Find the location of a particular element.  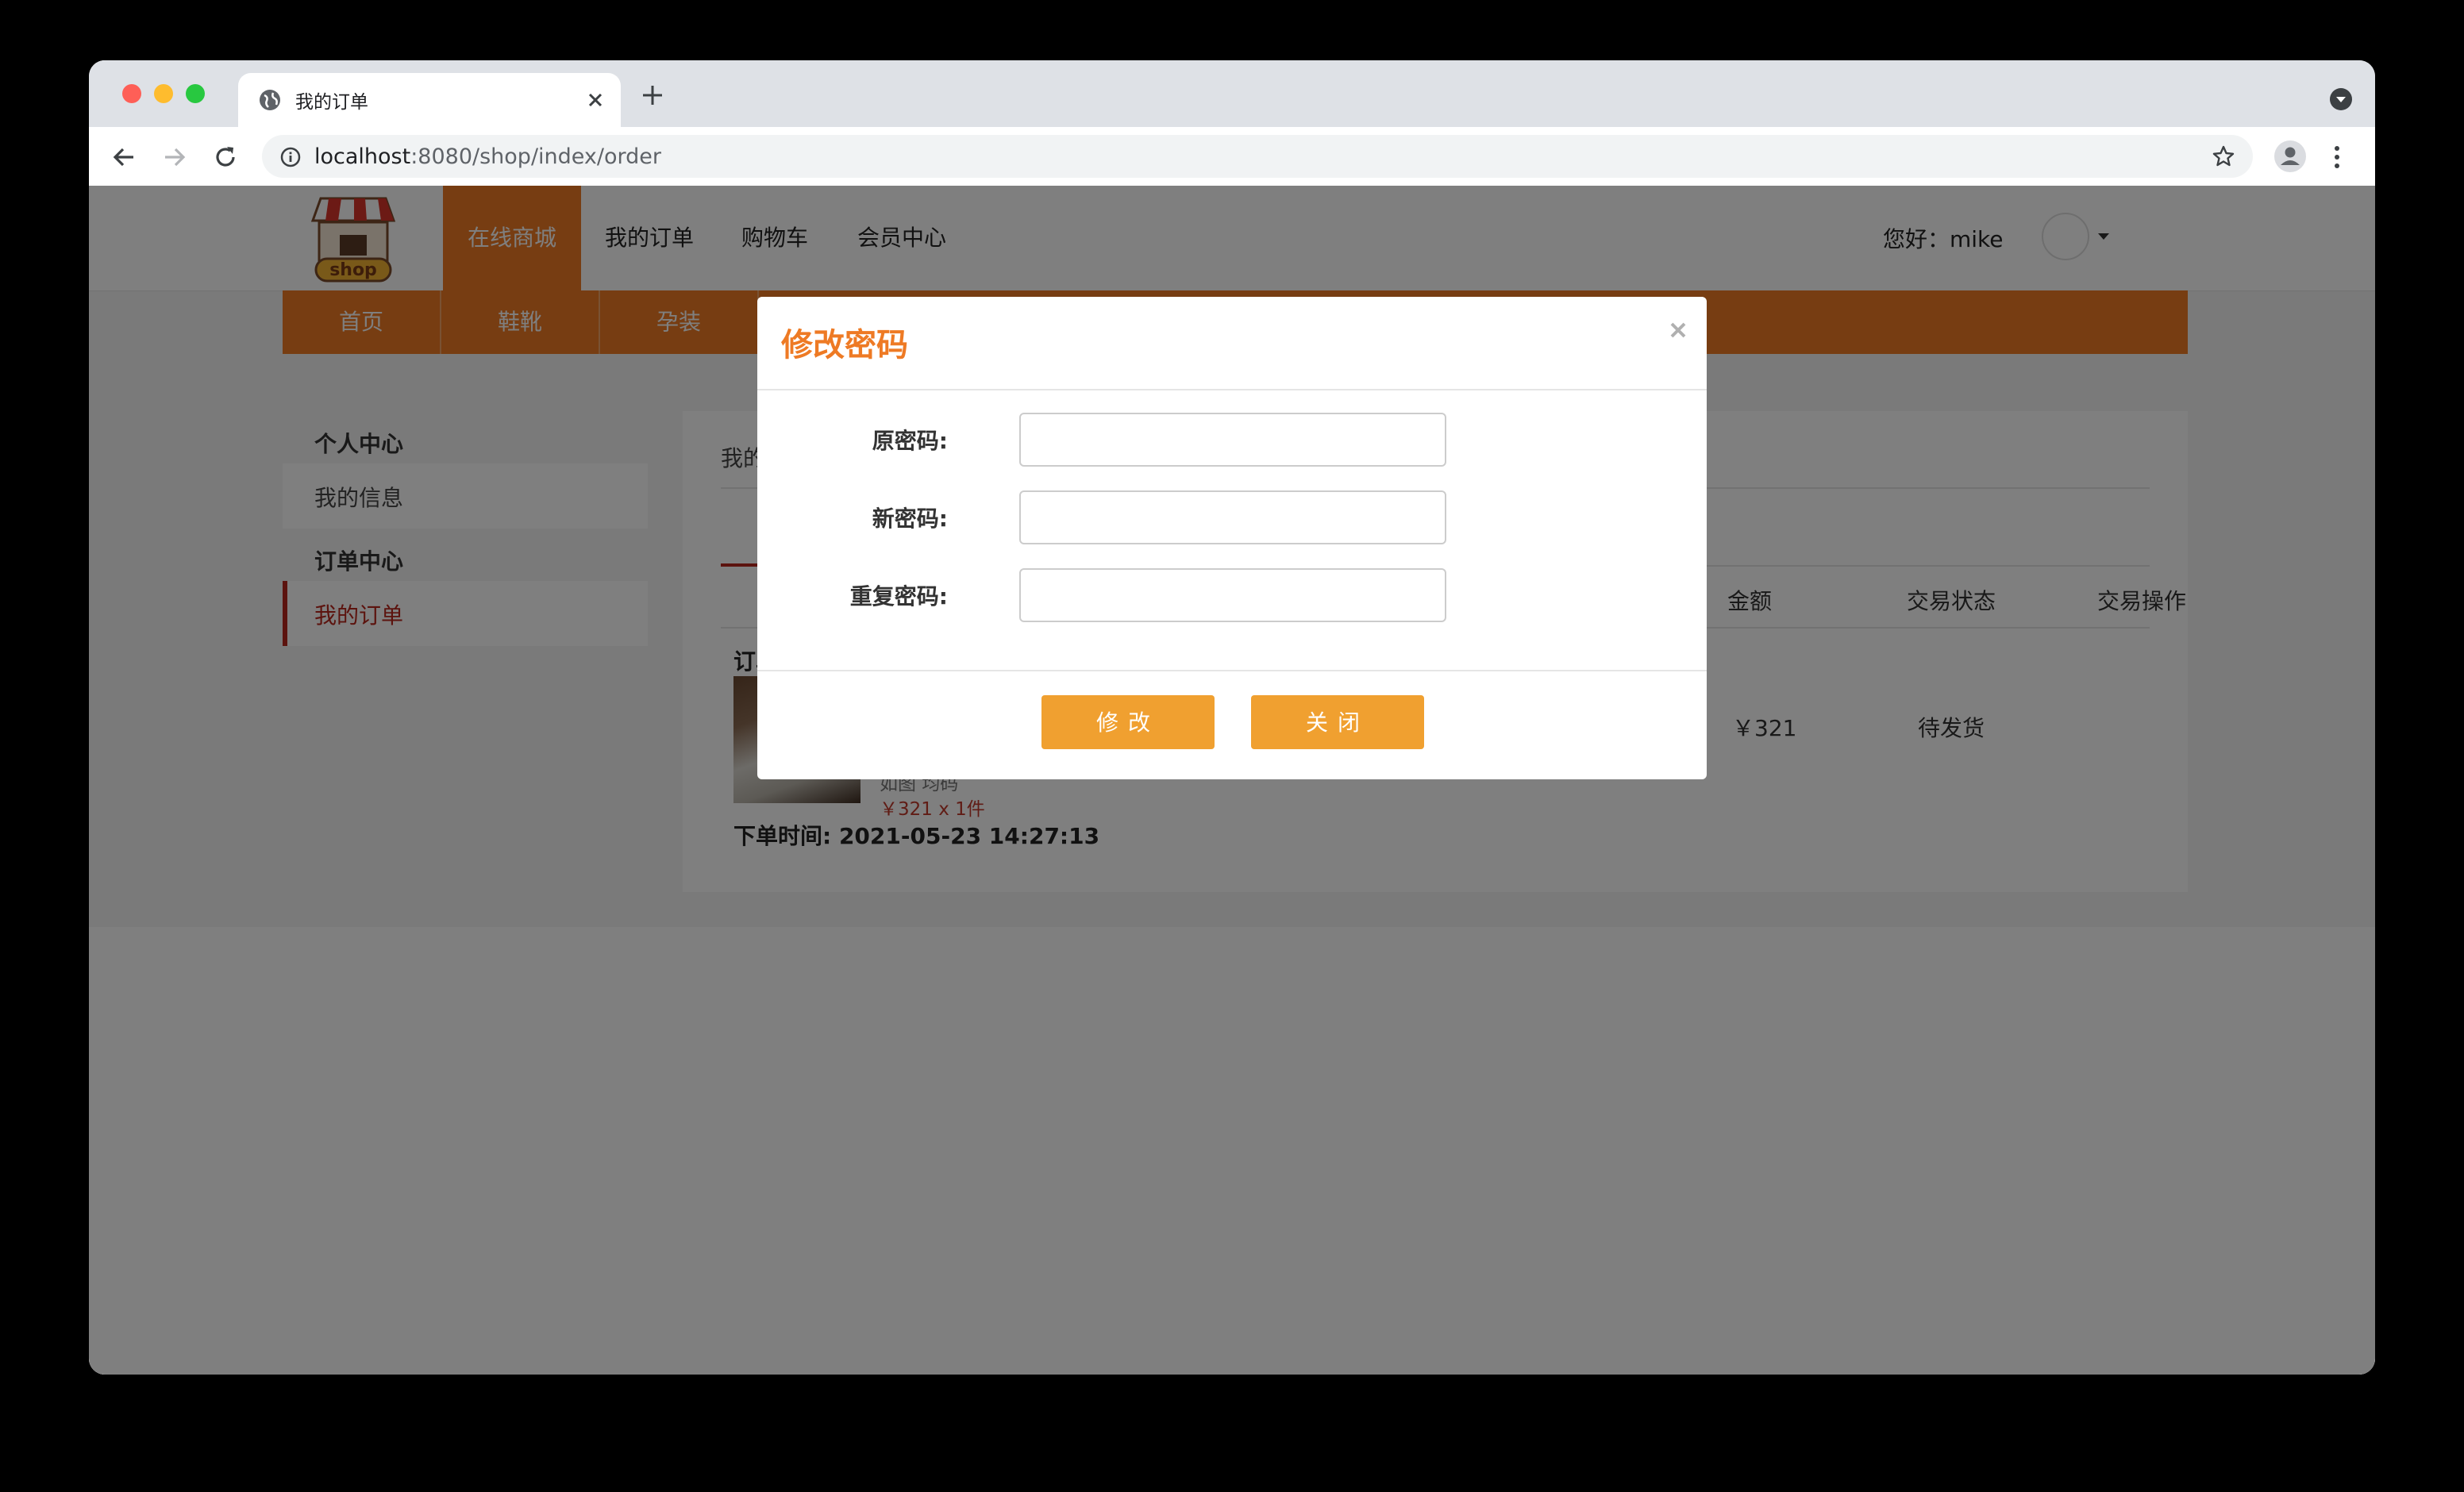

change-password-dialog: 修改密码 原密码: 新密码: 重复密码: 修改 关闭 is located at coordinates (1232, 538).